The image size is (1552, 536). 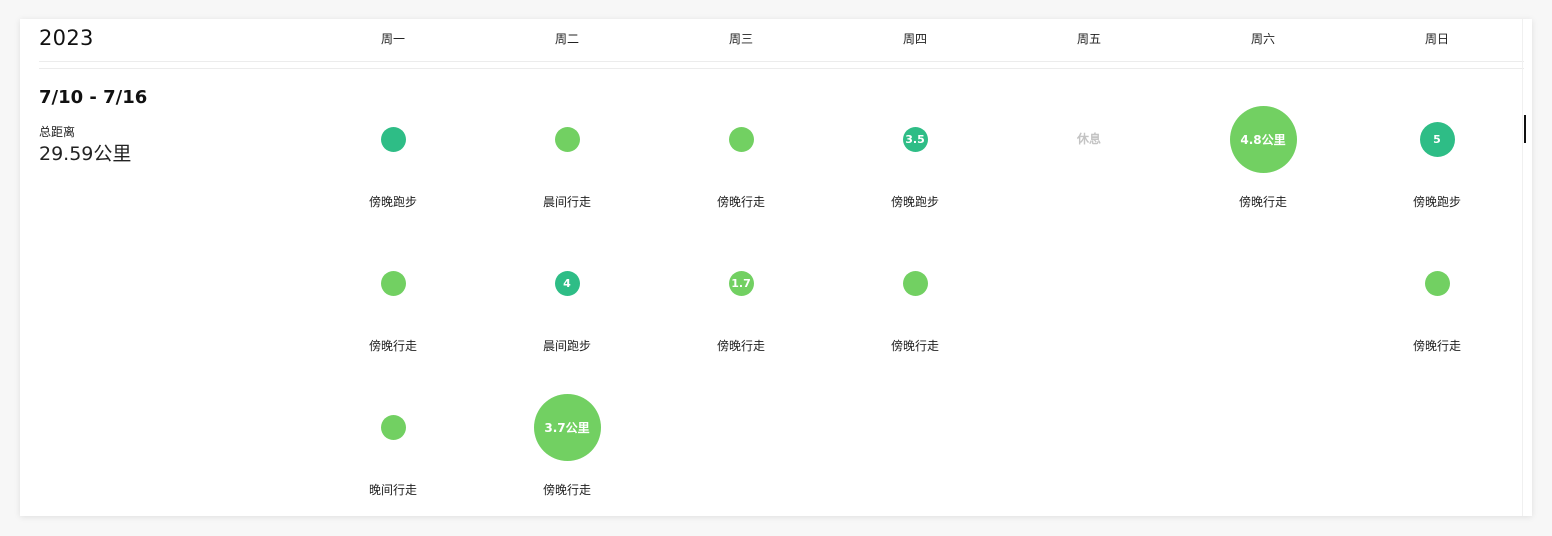 What do you see at coordinates (781, 61) in the screenshot?
I see `header-divider` at bounding box center [781, 61].